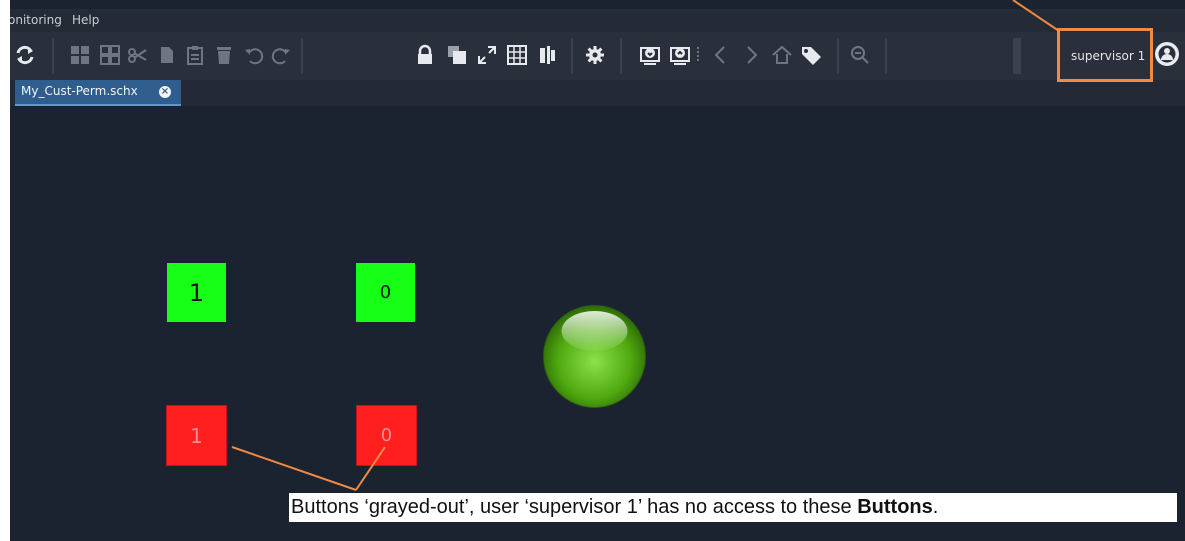 The image size is (1185, 541). Describe the element at coordinates (935, 507) in the screenshot. I see `caption-end: .` at that location.